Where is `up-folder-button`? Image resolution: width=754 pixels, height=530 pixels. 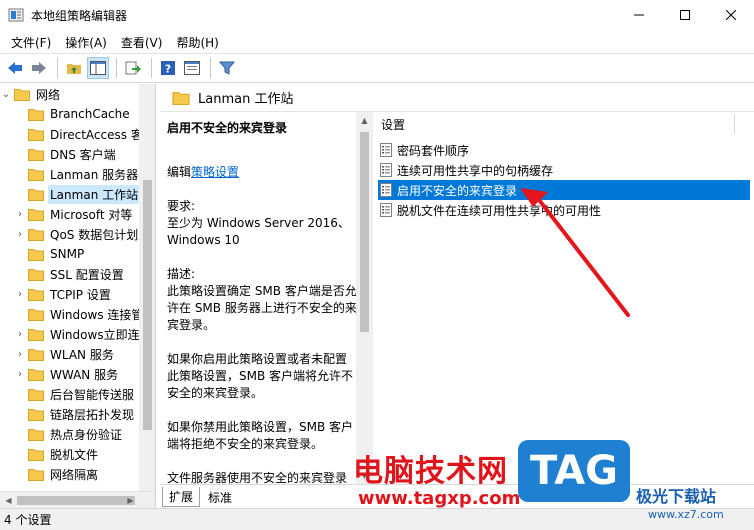 up-folder-button is located at coordinates (74, 68).